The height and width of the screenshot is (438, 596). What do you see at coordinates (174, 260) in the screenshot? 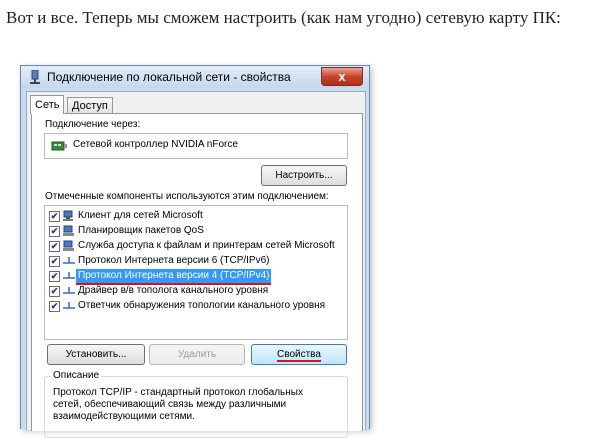
I see `component-label: Протокол Интернета версии 6 (TCP/IPv6)` at bounding box center [174, 260].